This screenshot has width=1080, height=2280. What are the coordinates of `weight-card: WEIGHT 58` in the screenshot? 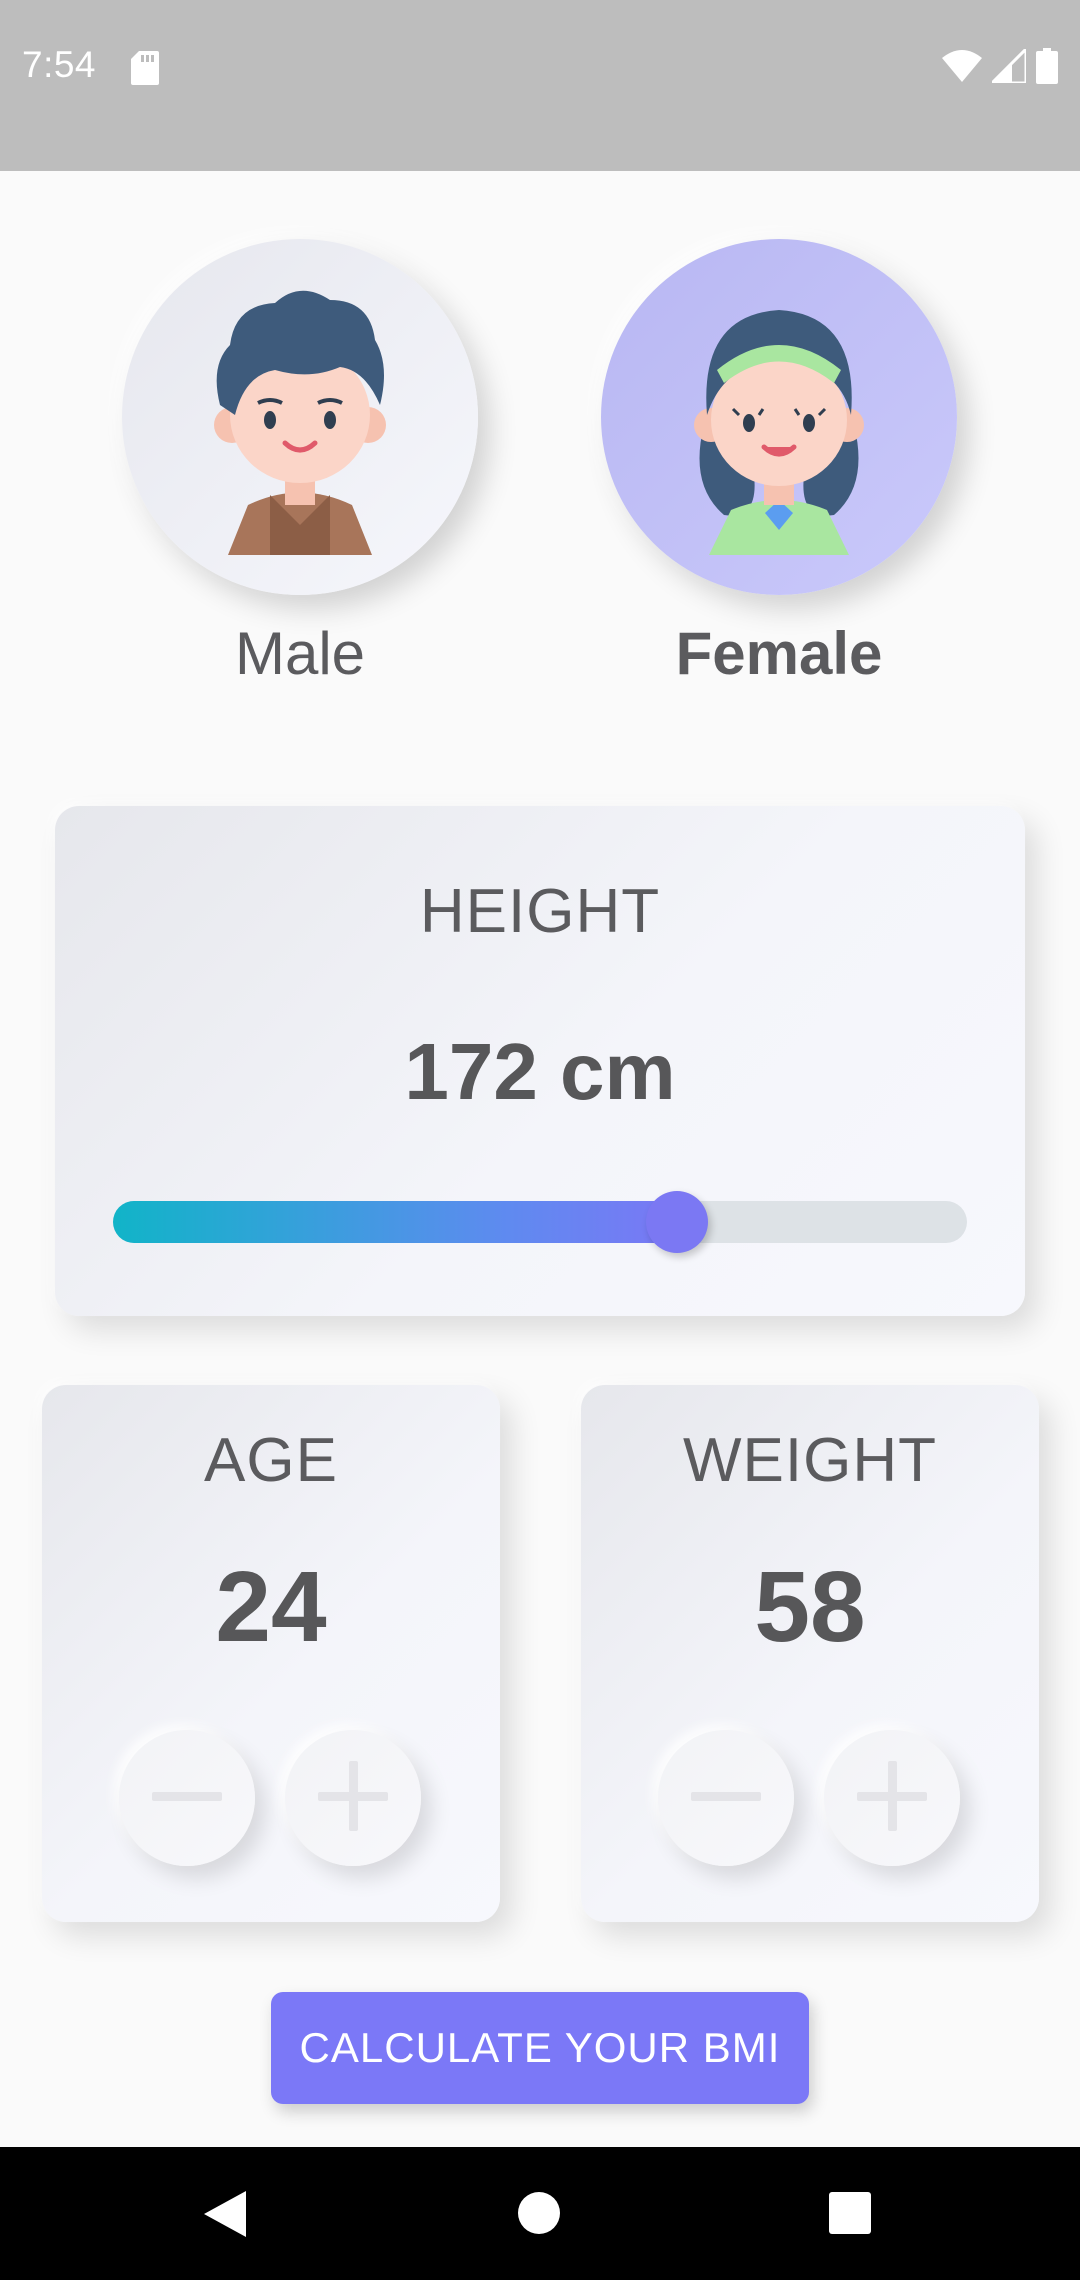 It's located at (810, 1653).